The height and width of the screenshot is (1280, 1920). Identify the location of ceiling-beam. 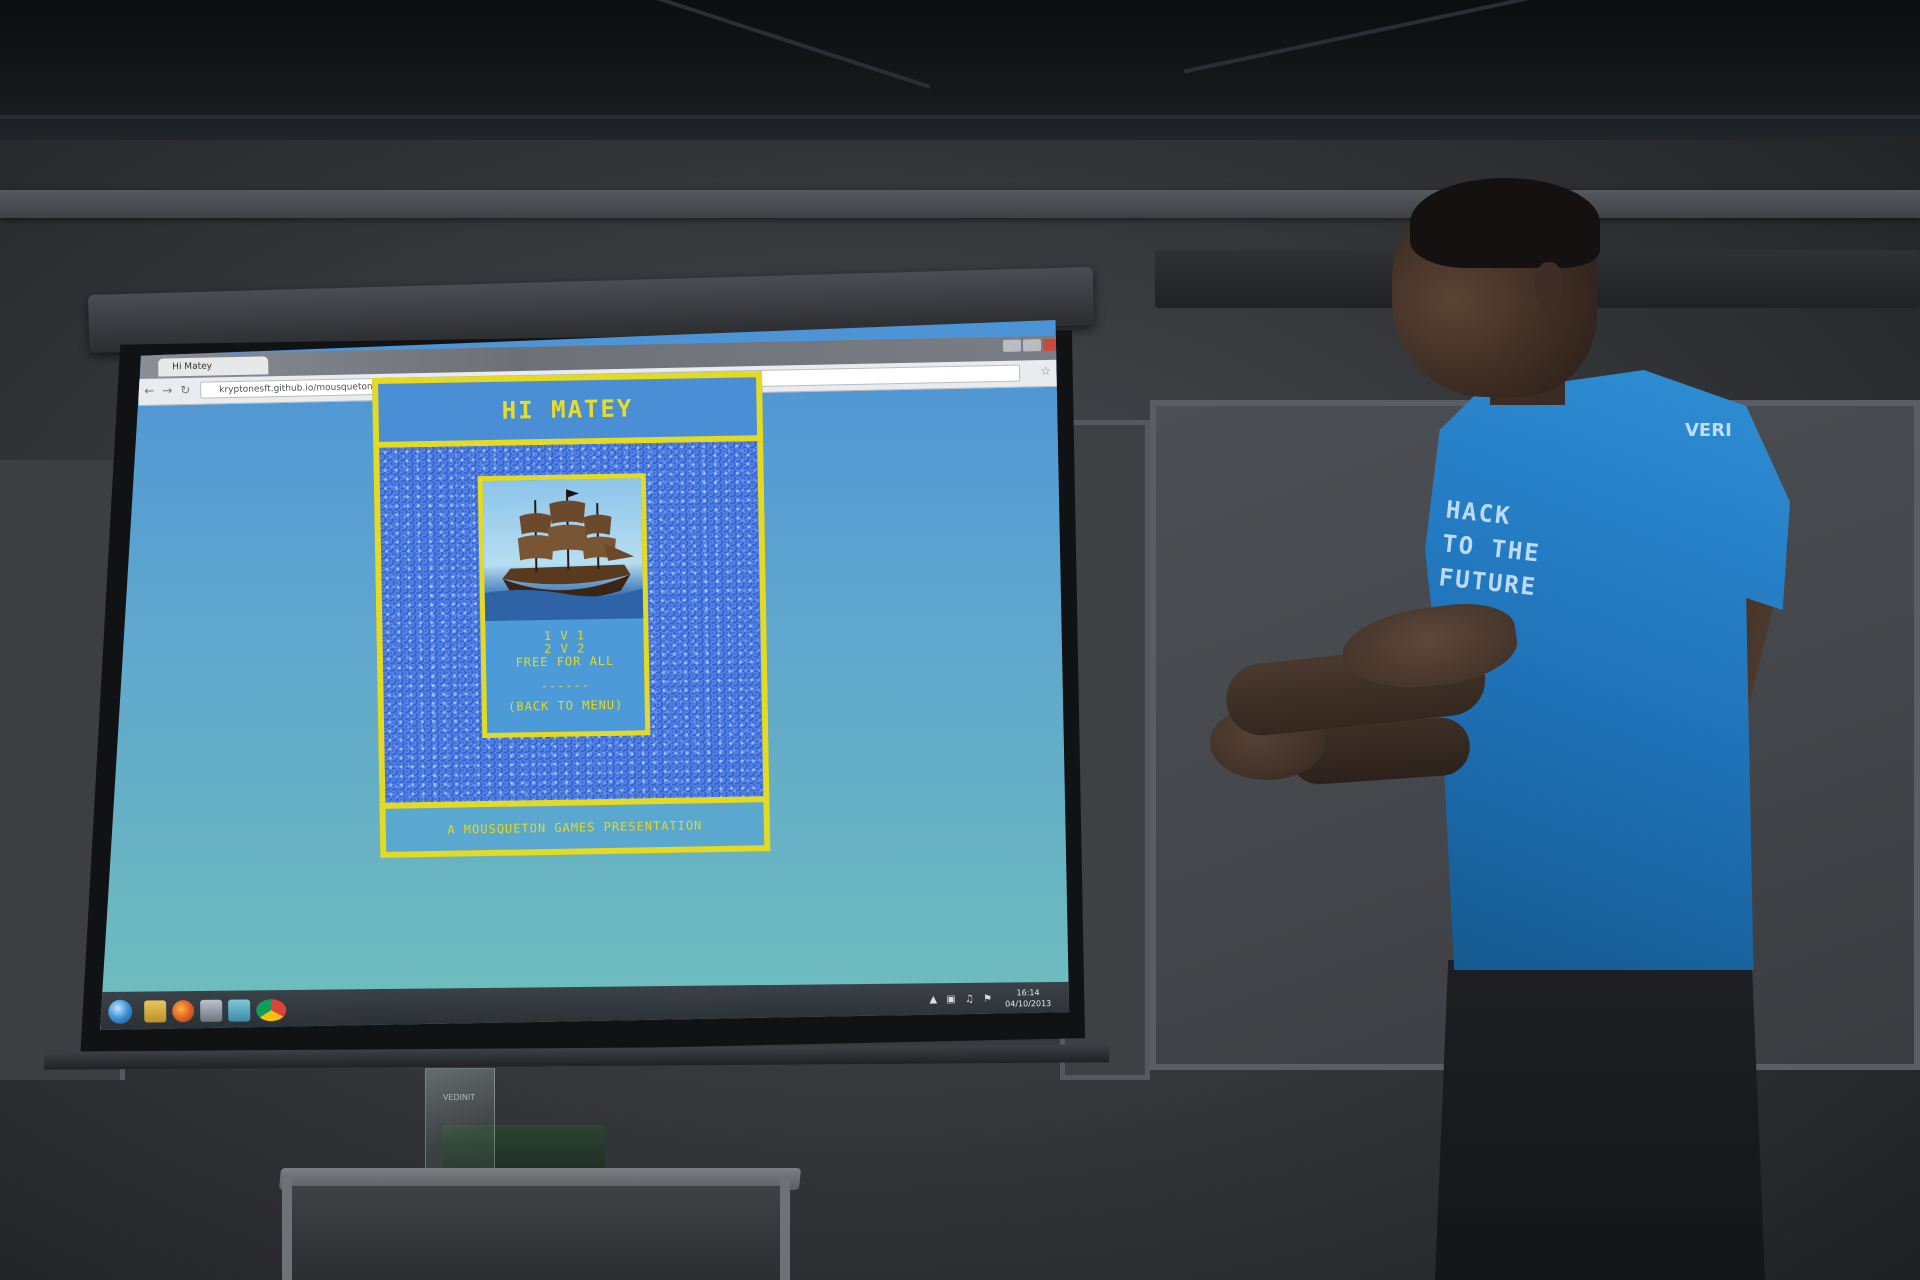
(960, 117).